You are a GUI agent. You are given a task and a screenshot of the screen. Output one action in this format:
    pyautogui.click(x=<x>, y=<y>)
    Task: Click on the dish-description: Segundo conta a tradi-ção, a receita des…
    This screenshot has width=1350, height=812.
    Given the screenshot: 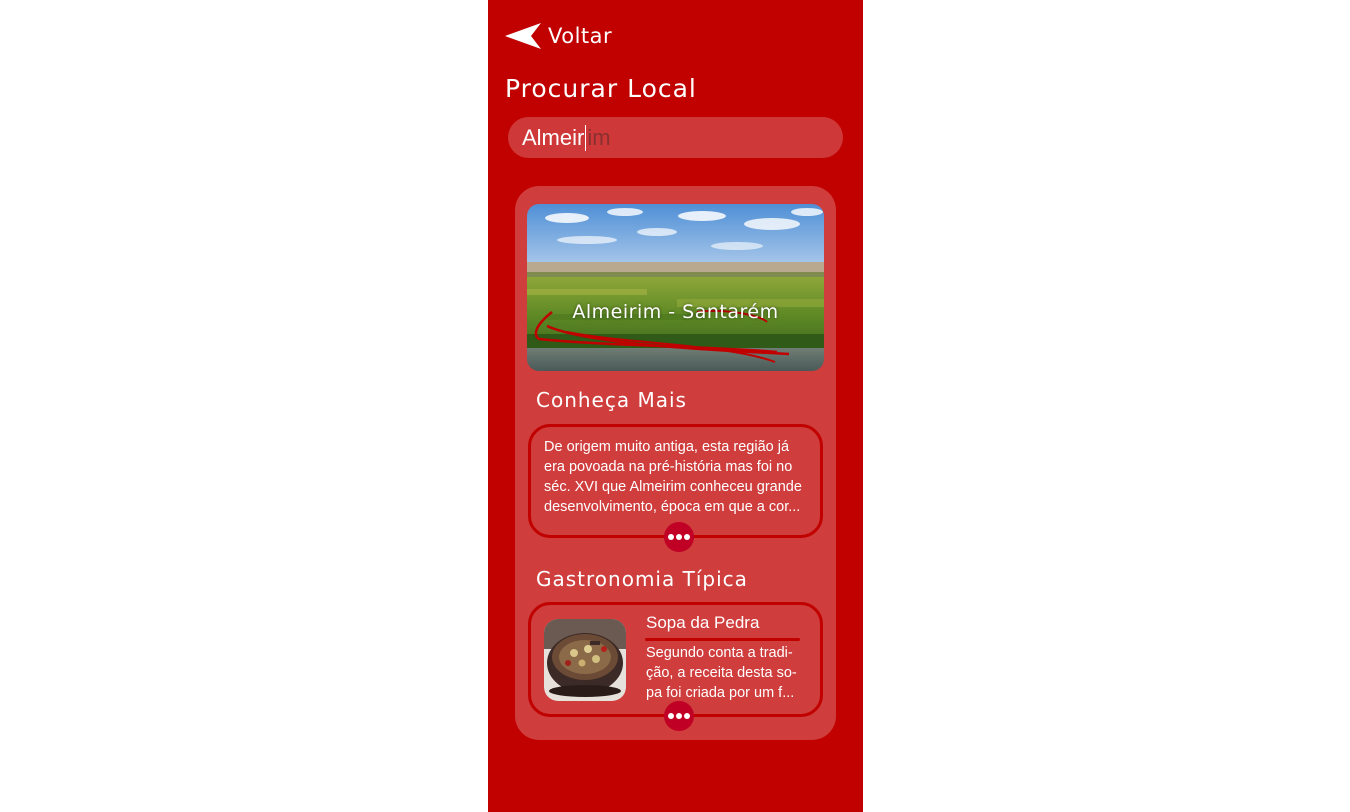 What is the action you would take?
    pyautogui.click(x=721, y=673)
    